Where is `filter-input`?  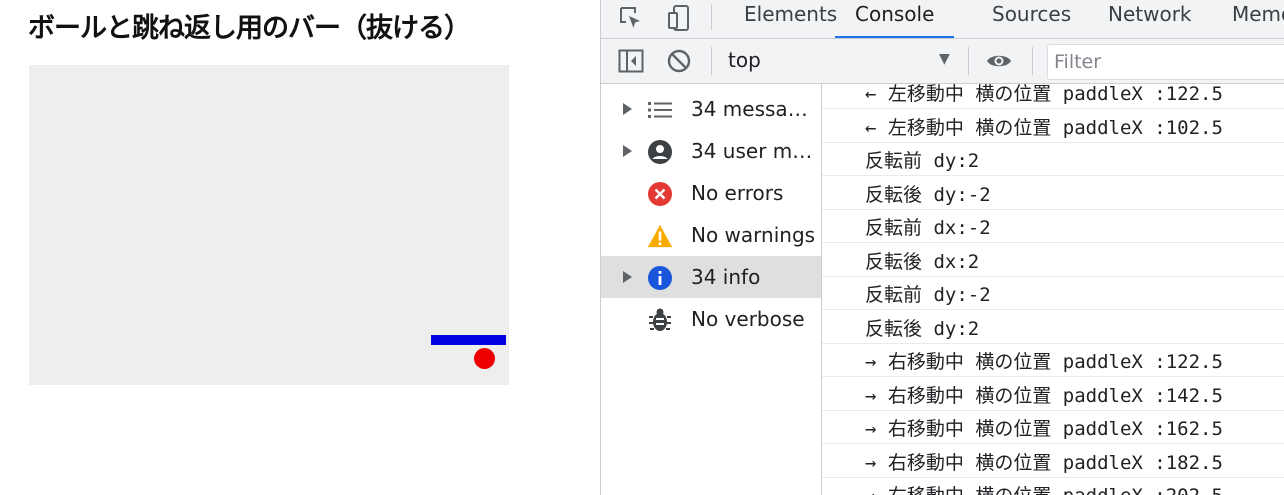 filter-input is located at coordinates (1164, 62).